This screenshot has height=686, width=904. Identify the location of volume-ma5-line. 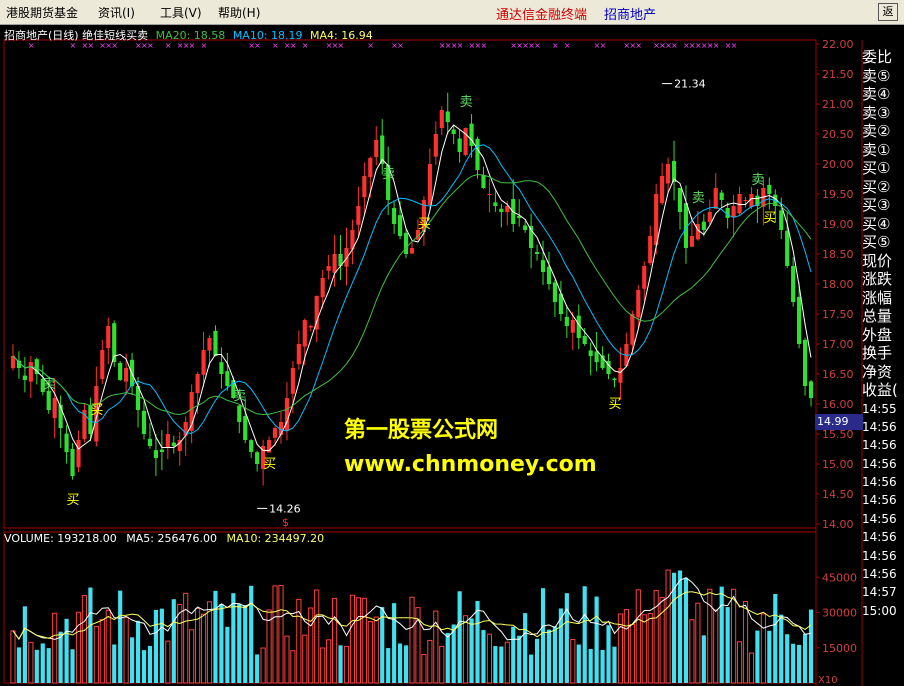
(412, 609).